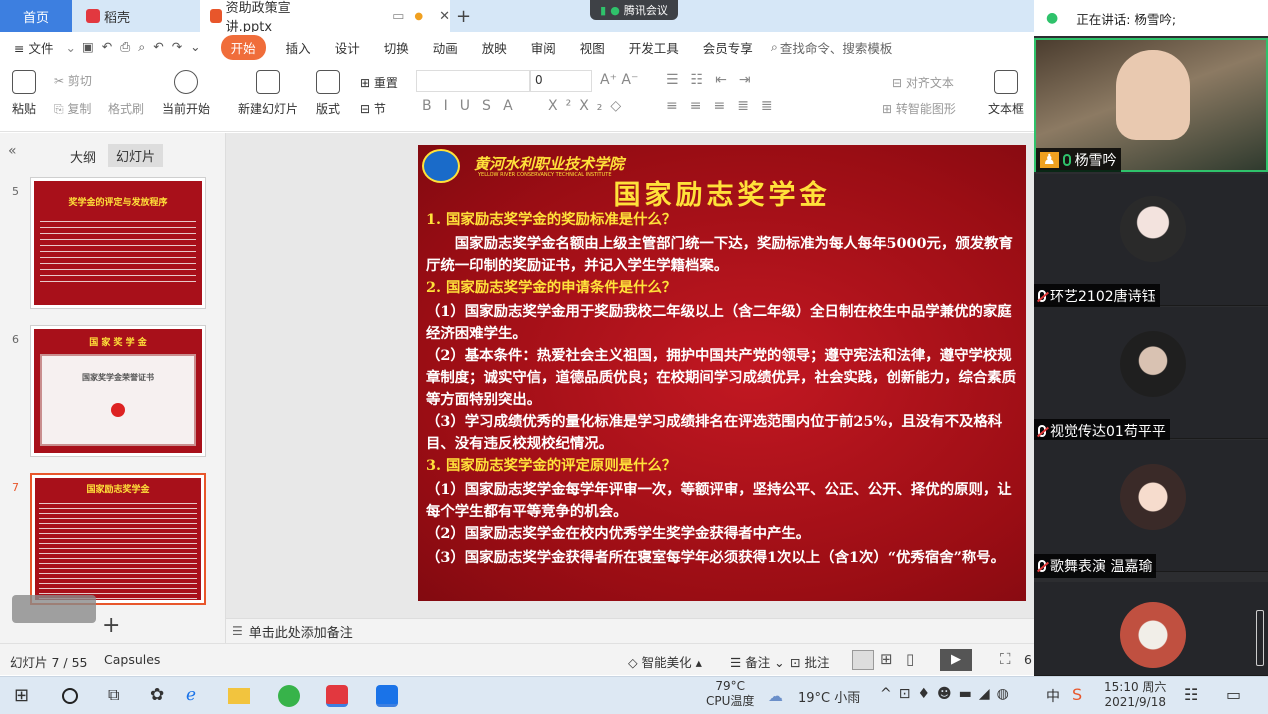  Describe the element at coordinates (118, 251) in the screenshot. I see `thumb-5-text` at that location.